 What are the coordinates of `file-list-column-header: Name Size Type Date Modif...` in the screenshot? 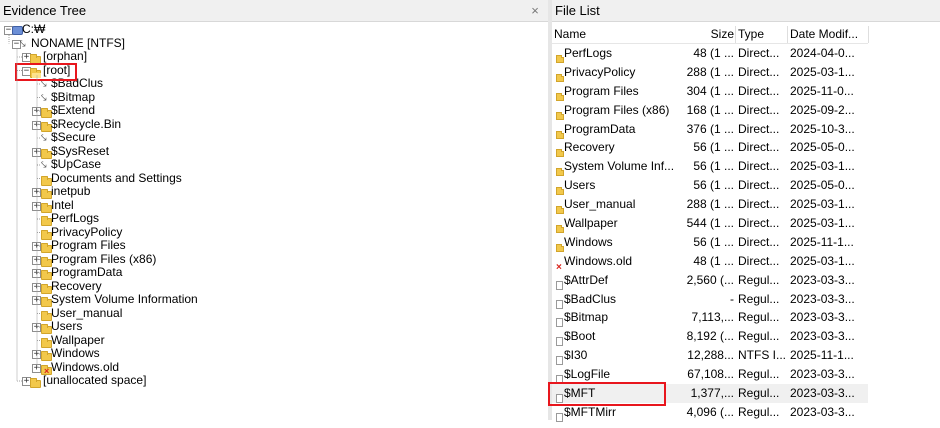 It's located at (710, 34).